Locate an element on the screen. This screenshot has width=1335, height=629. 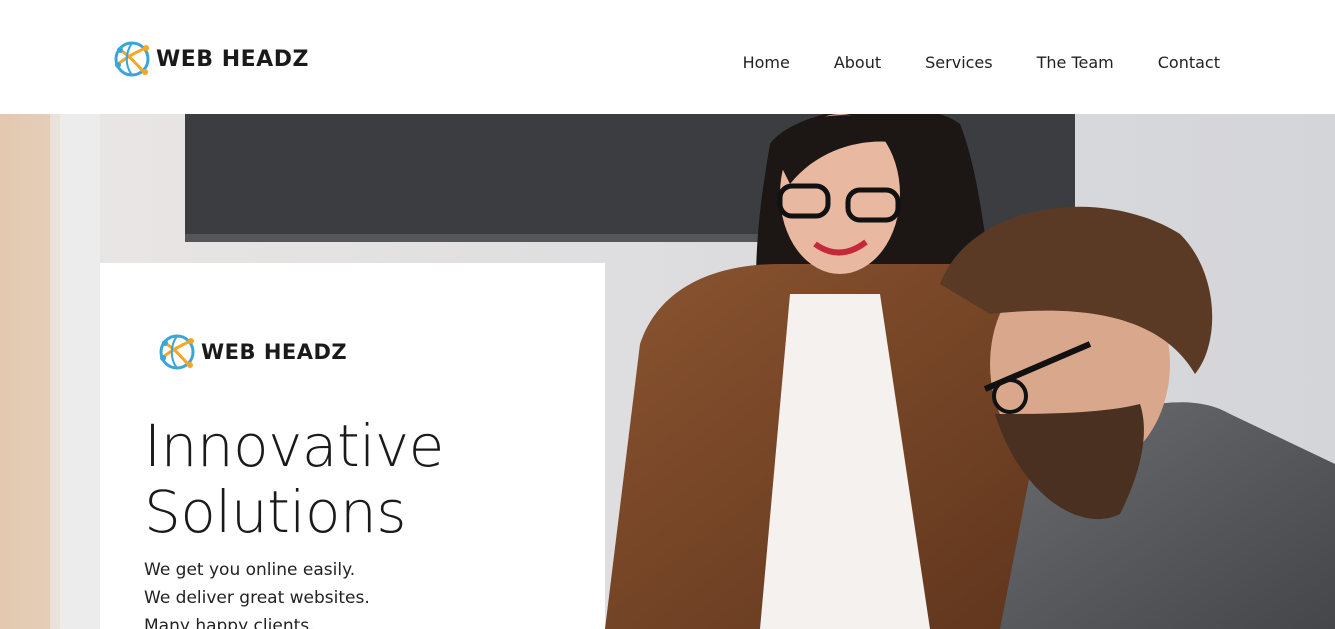
card-brand-name: WEB HEADZ is located at coordinates (274, 352).